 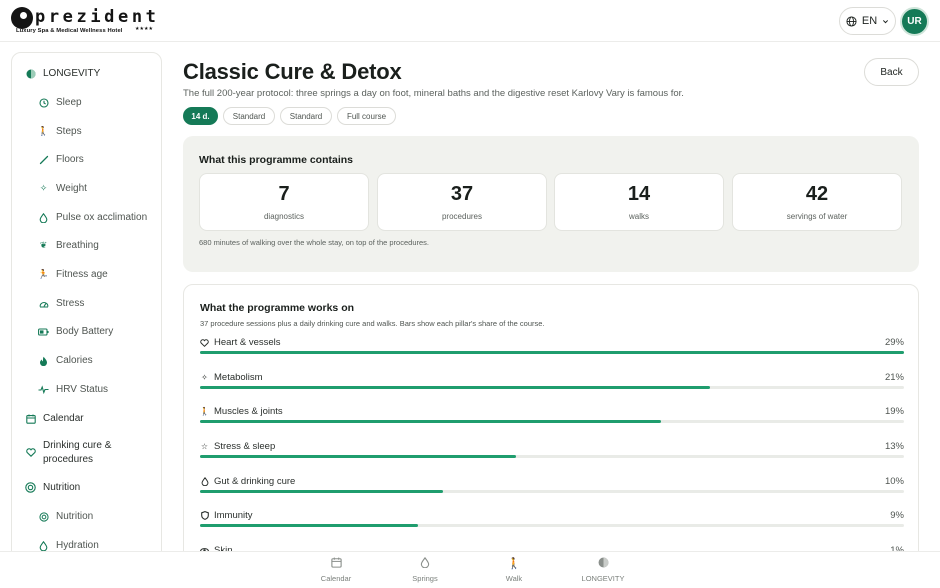 I want to click on sidebar-item-sleep: Sleep, so click(x=60, y=102).